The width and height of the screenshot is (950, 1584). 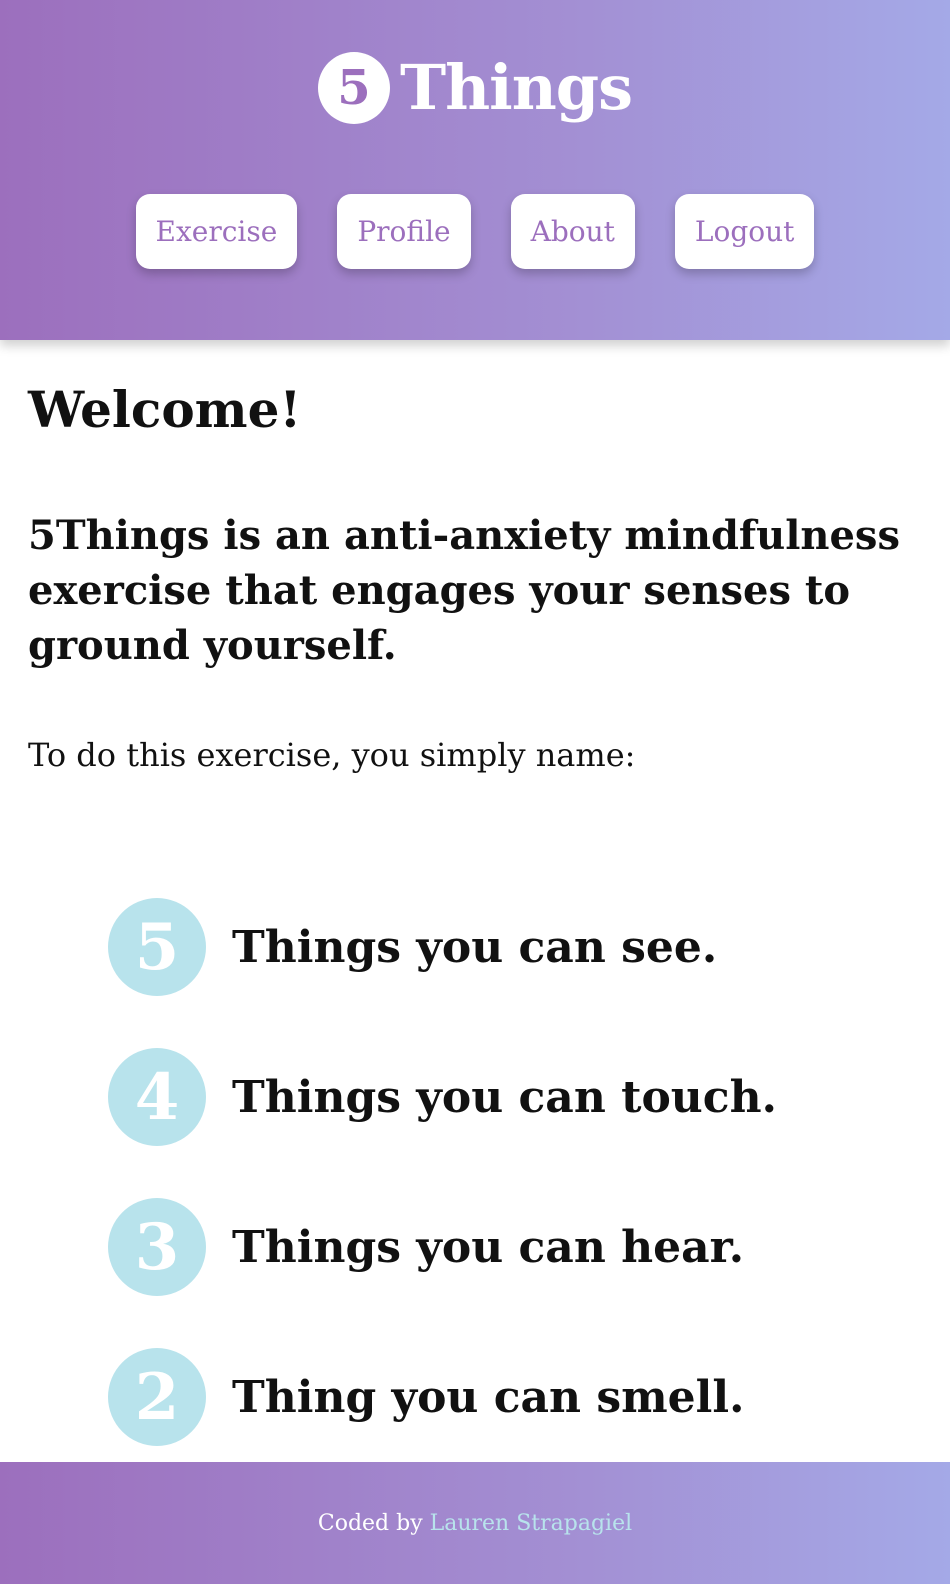 What do you see at coordinates (475, 231) in the screenshot?
I see `main-nav: Exercise Profile About Logout` at bounding box center [475, 231].